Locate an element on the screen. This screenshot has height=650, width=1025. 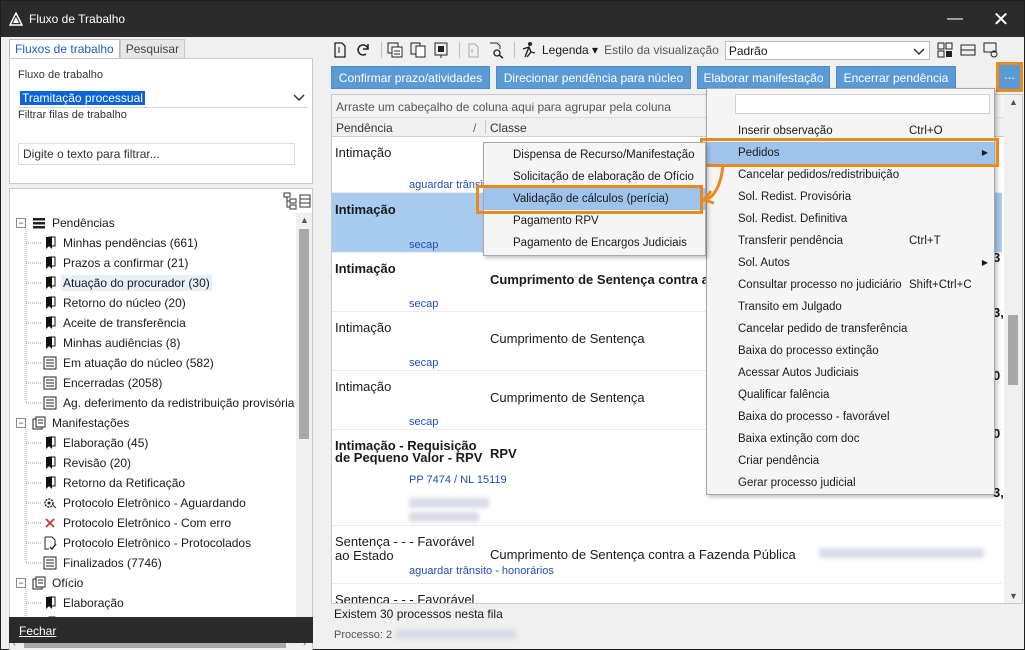
tree-scroll-thumb is located at coordinates (304, 334).